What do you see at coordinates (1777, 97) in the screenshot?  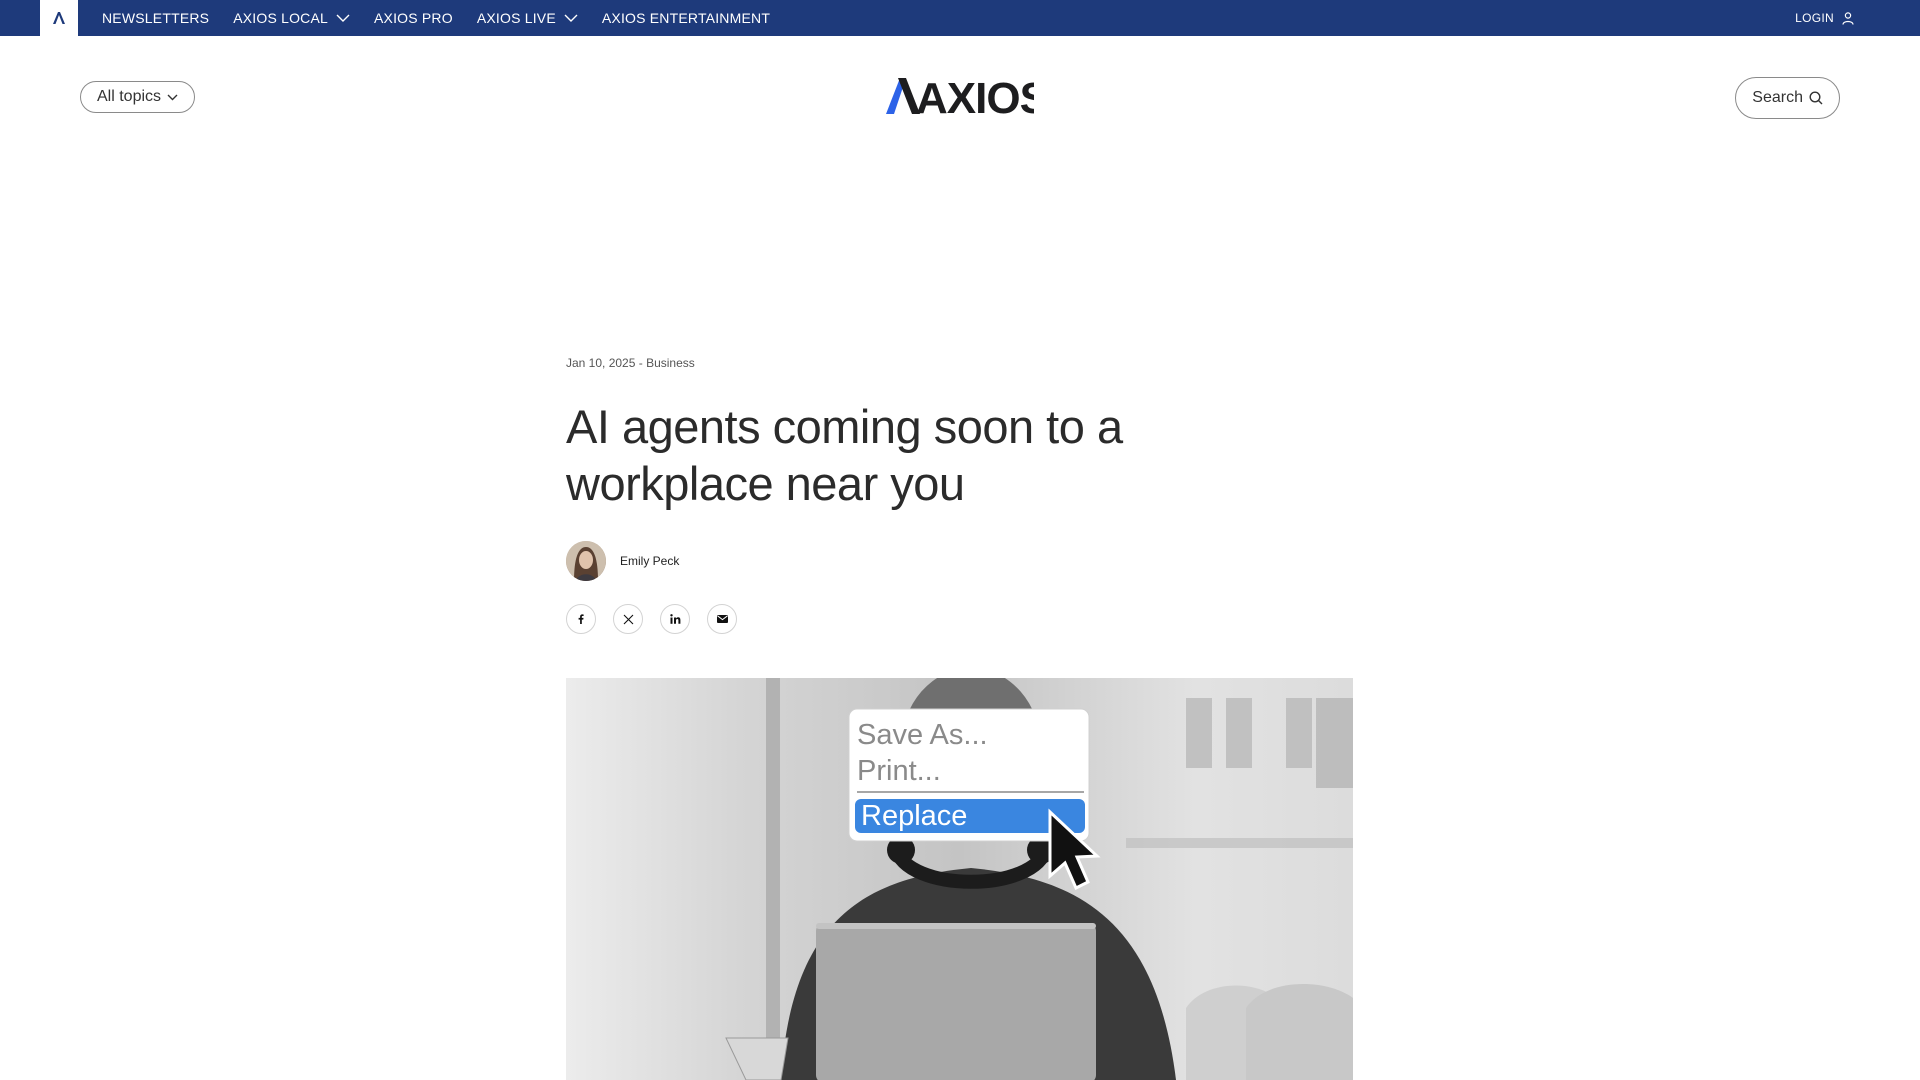 I see `search-label: Search` at bounding box center [1777, 97].